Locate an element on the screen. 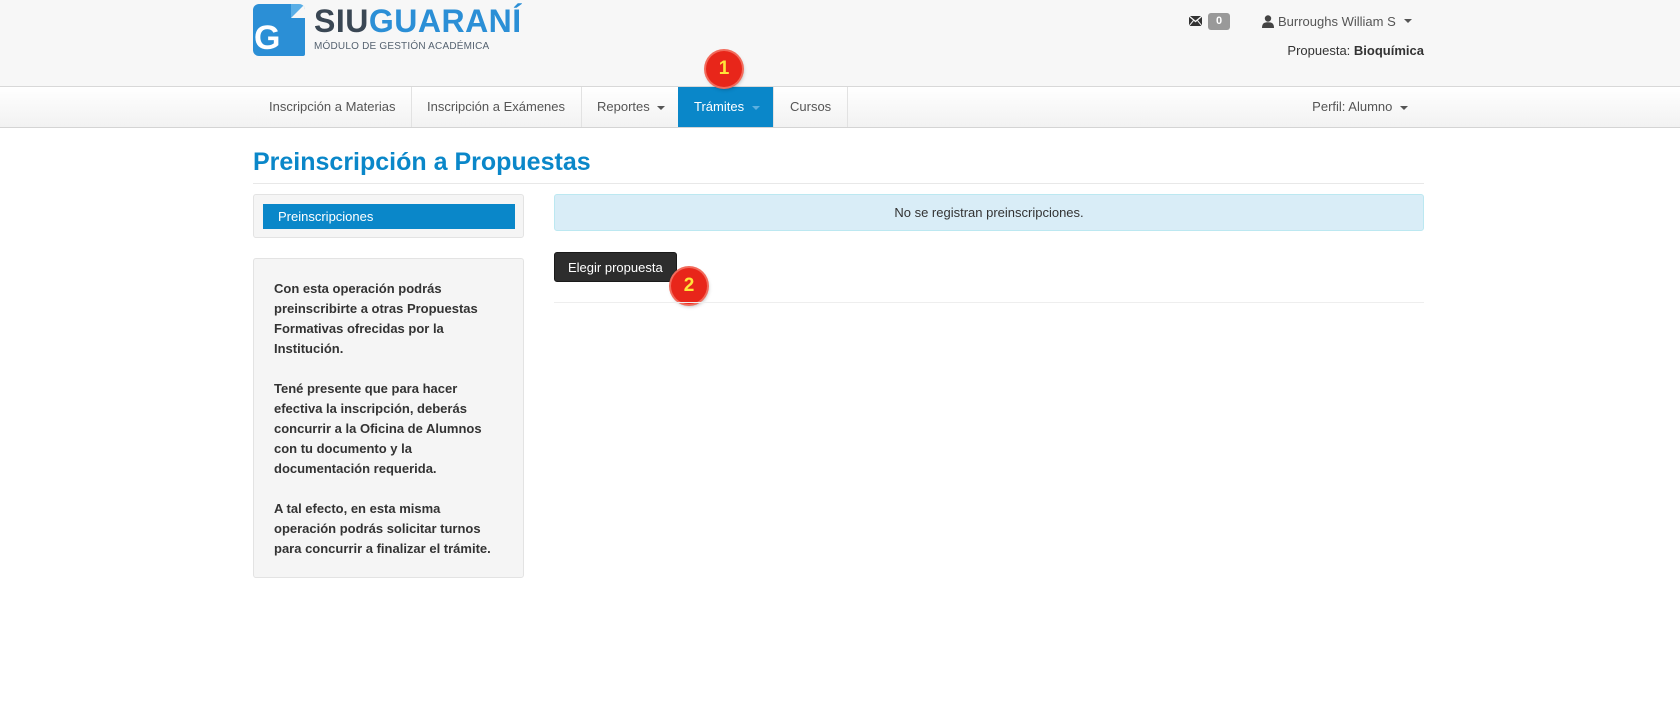 The height and width of the screenshot is (716, 1680). elegir-propuesta-button: Elegir propuesta is located at coordinates (615, 267).